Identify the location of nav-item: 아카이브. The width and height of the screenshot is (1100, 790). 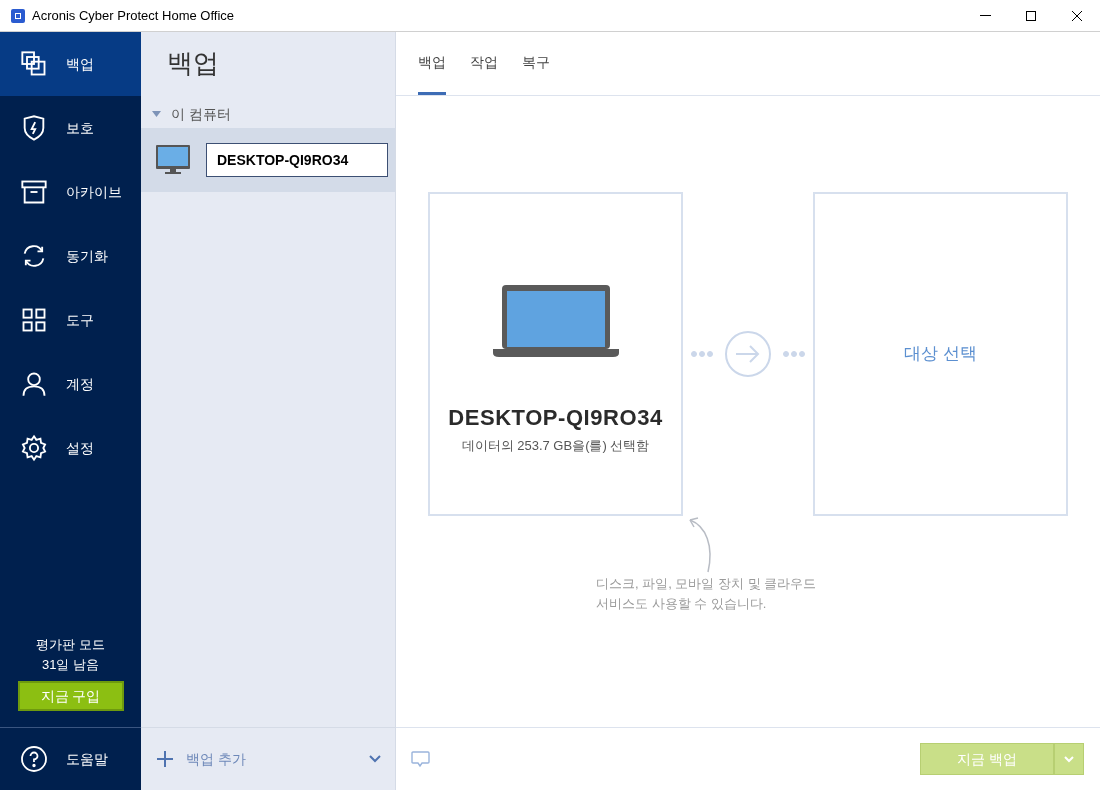
(70, 192).